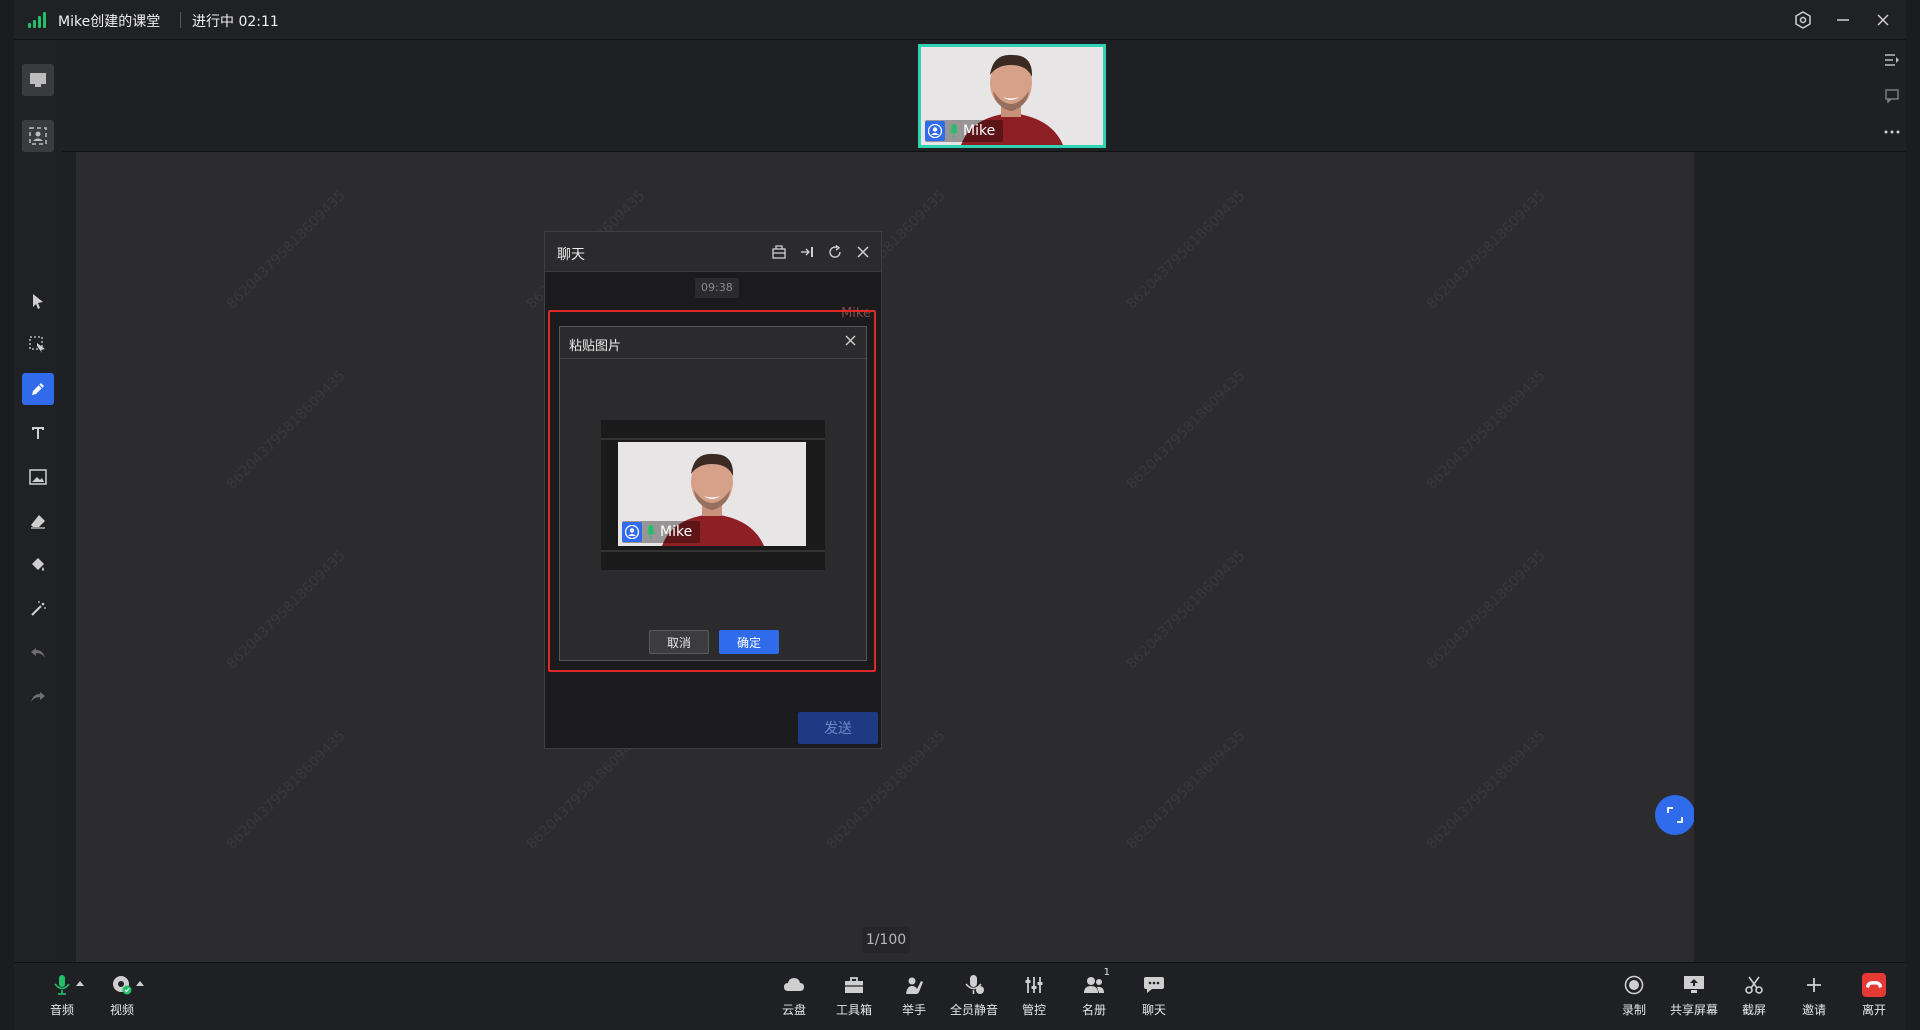 Image resolution: width=1920 pixels, height=1030 pixels. Describe the element at coordinates (794, 998) in the screenshot. I see `cloud-drive-button: 云盘` at that location.